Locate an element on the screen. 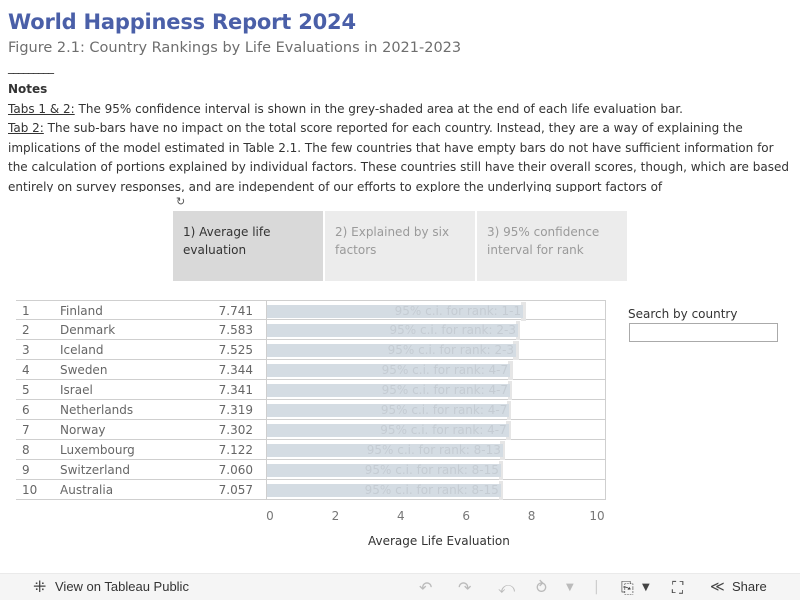 The width and height of the screenshot is (800, 600). note-label: Tab 2: is located at coordinates (26, 128).